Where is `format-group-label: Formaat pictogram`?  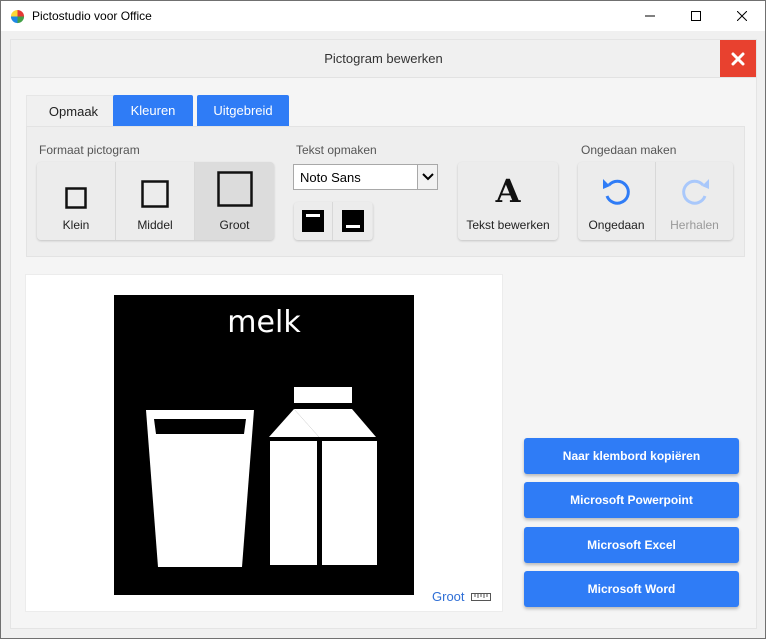
format-group-label: Formaat pictogram is located at coordinates (89, 150).